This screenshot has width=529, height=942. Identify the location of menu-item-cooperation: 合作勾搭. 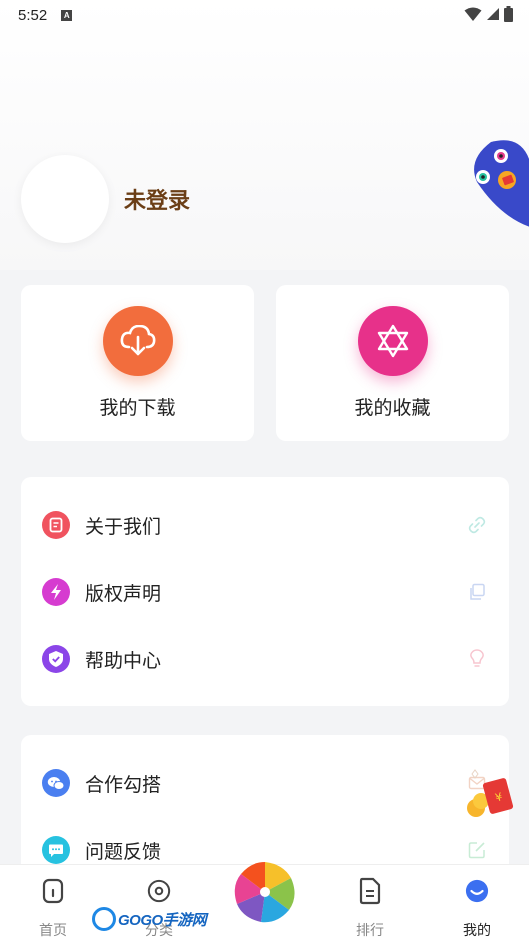
(265, 783).